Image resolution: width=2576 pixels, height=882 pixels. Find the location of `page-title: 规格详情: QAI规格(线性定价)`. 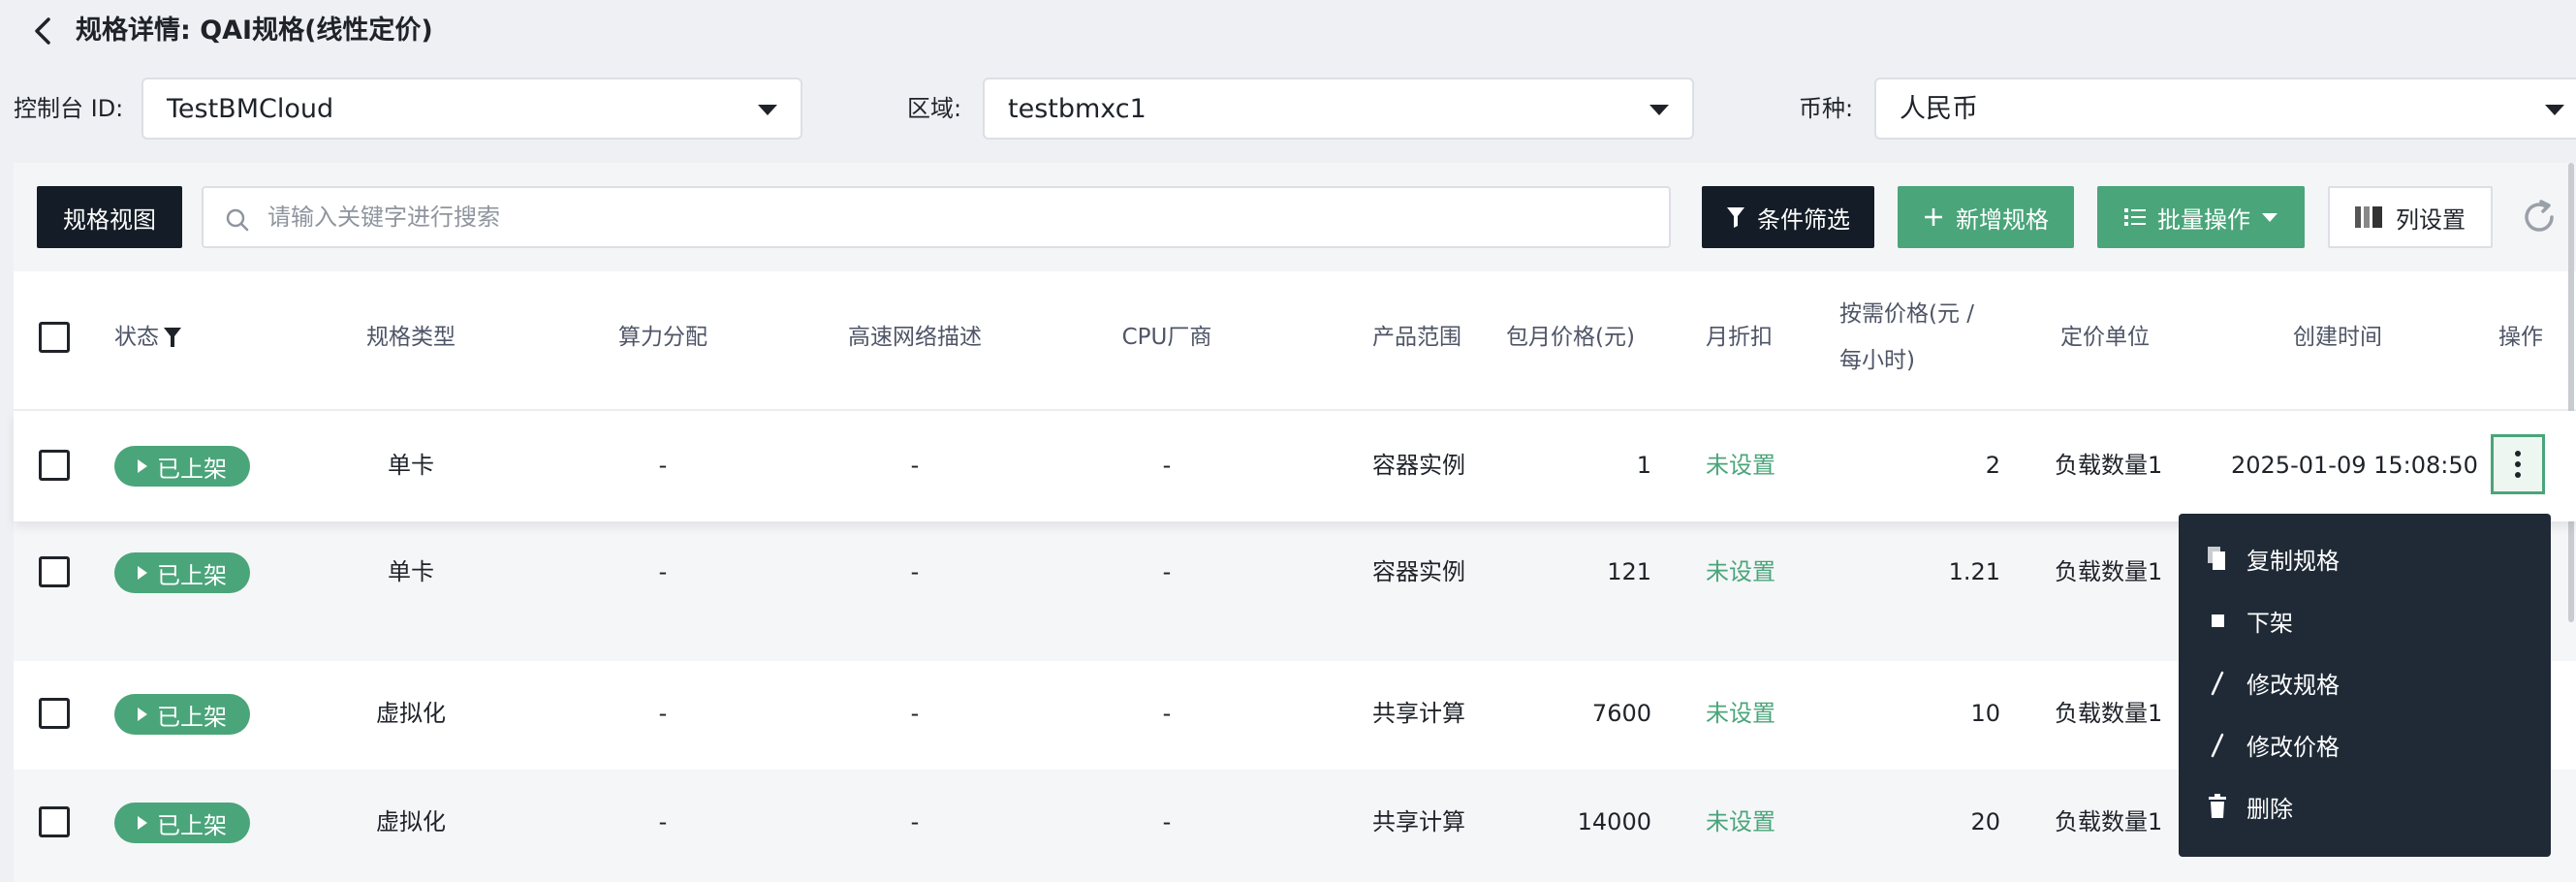

page-title: 规格详情: QAI规格(线性定价) is located at coordinates (254, 31).